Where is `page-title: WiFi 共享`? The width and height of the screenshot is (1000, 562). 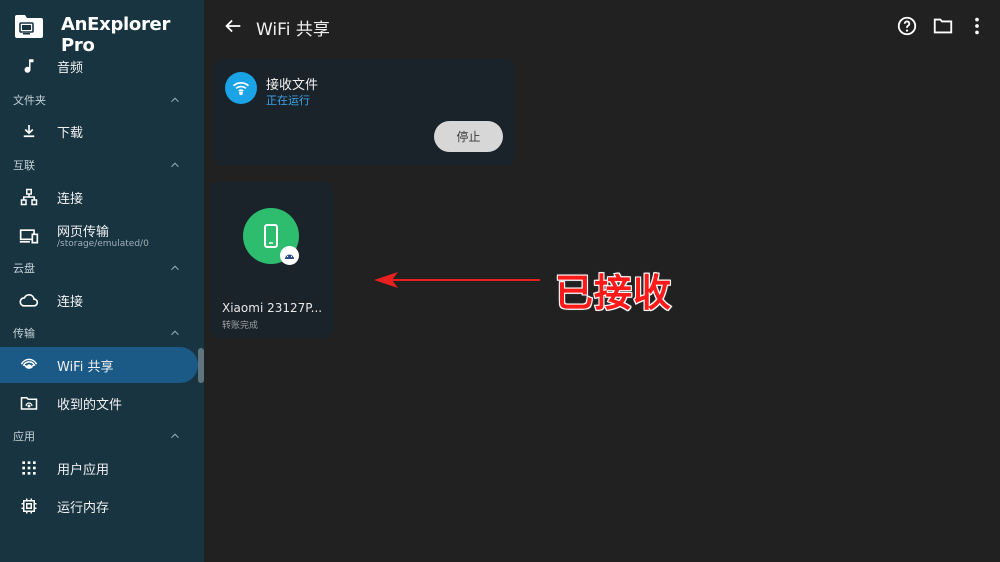 page-title: WiFi 共享 is located at coordinates (293, 30).